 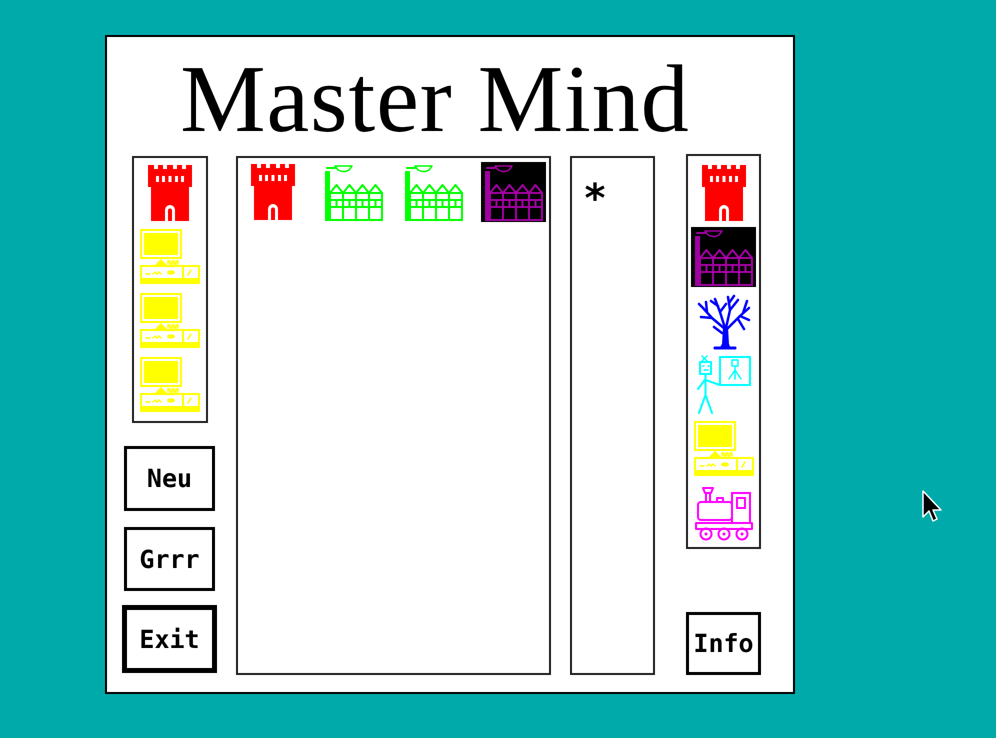 I want to click on tree-icon, so click(x=724, y=321).